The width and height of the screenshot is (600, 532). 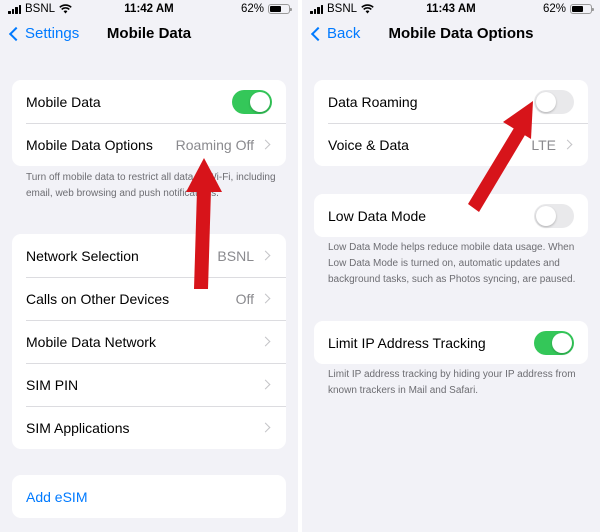 What do you see at coordinates (543, 144) in the screenshot?
I see `voice-and-data-value: LTE` at bounding box center [543, 144].